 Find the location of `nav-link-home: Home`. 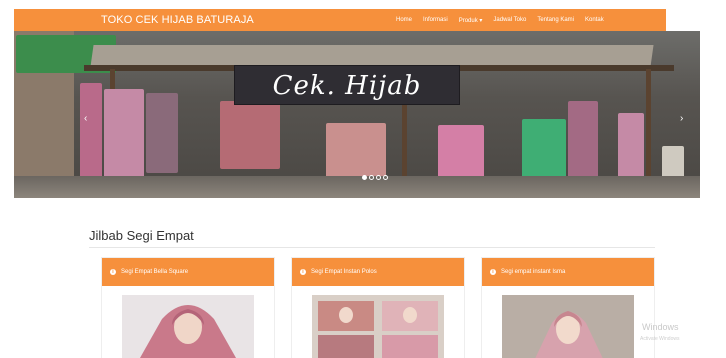

nav-link-home: Home is located at coordinates (404, 20).